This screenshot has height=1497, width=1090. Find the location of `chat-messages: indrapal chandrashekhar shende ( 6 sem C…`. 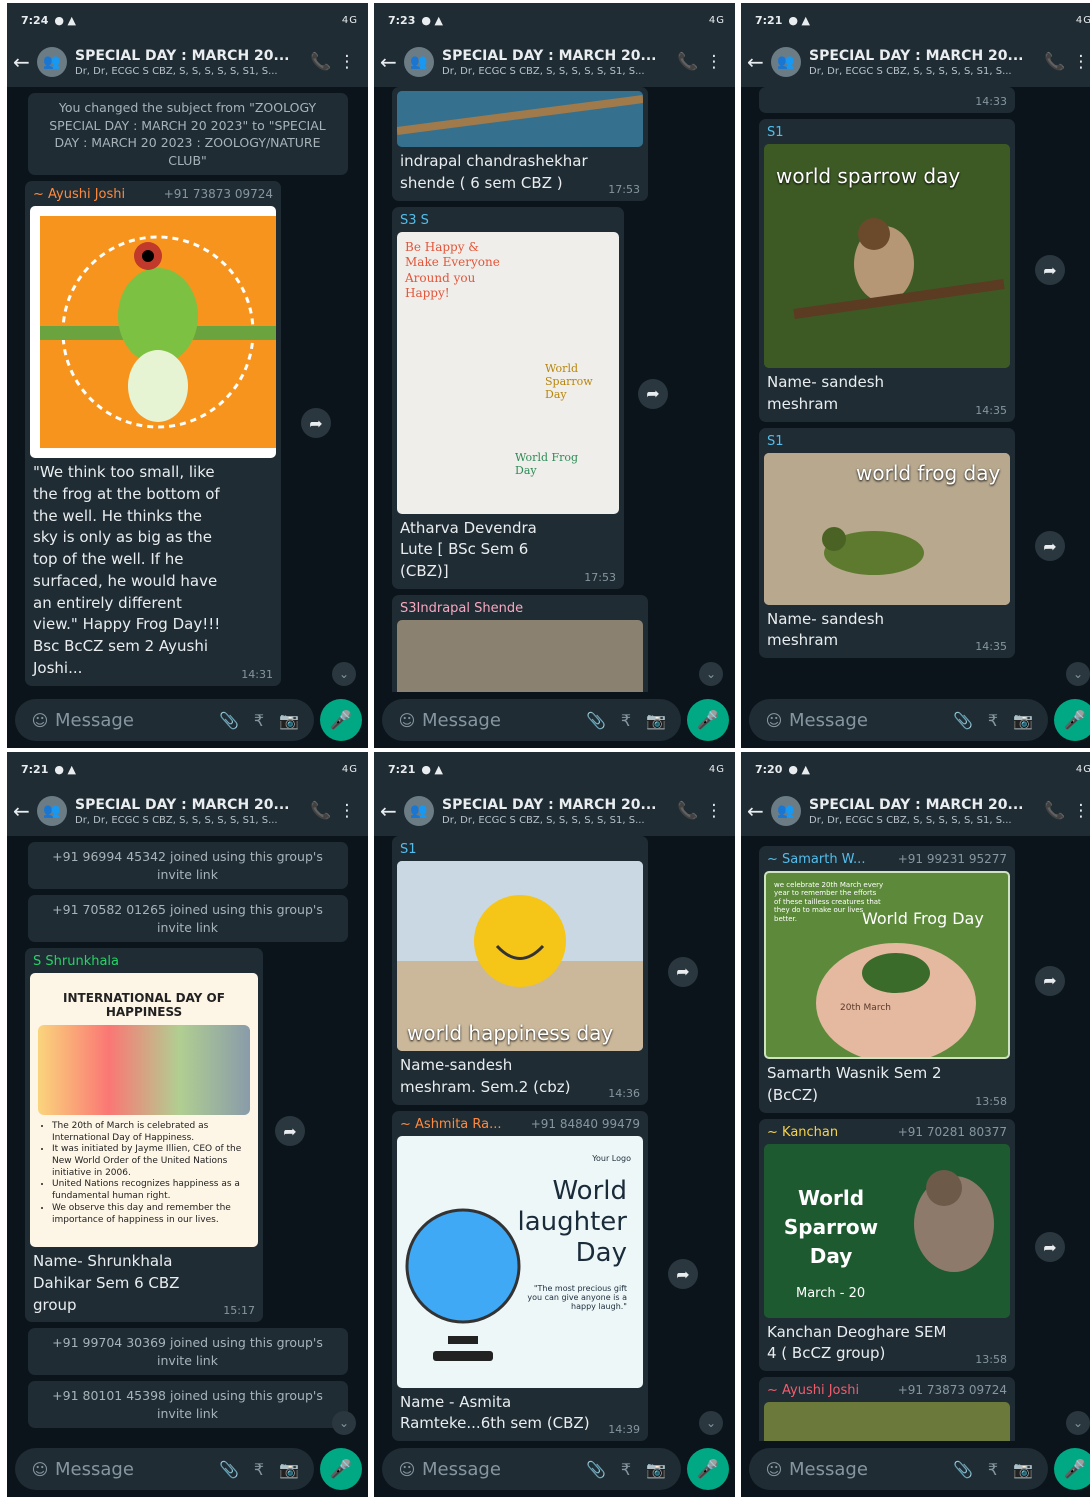

chat-messages: indrapal chandrashekhar shende ( 6 sem C… is located at coordinates (554, 389).